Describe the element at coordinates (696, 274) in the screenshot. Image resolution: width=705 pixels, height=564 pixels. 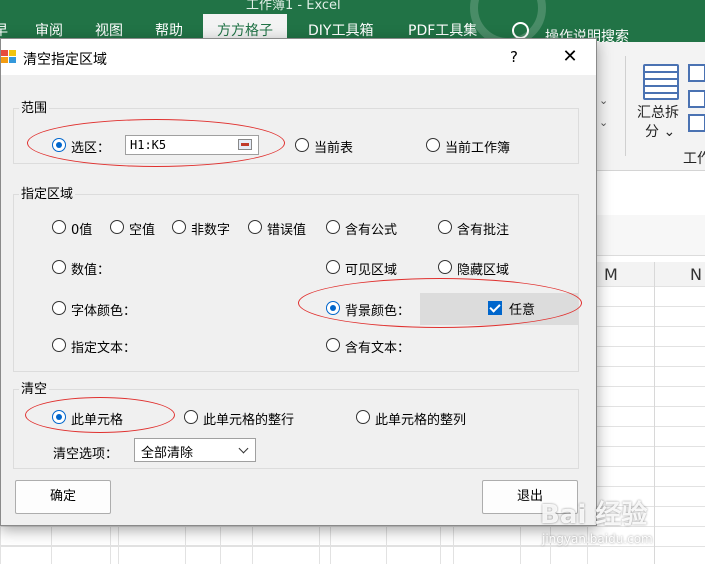
I see `column-header-n: N` at that location.